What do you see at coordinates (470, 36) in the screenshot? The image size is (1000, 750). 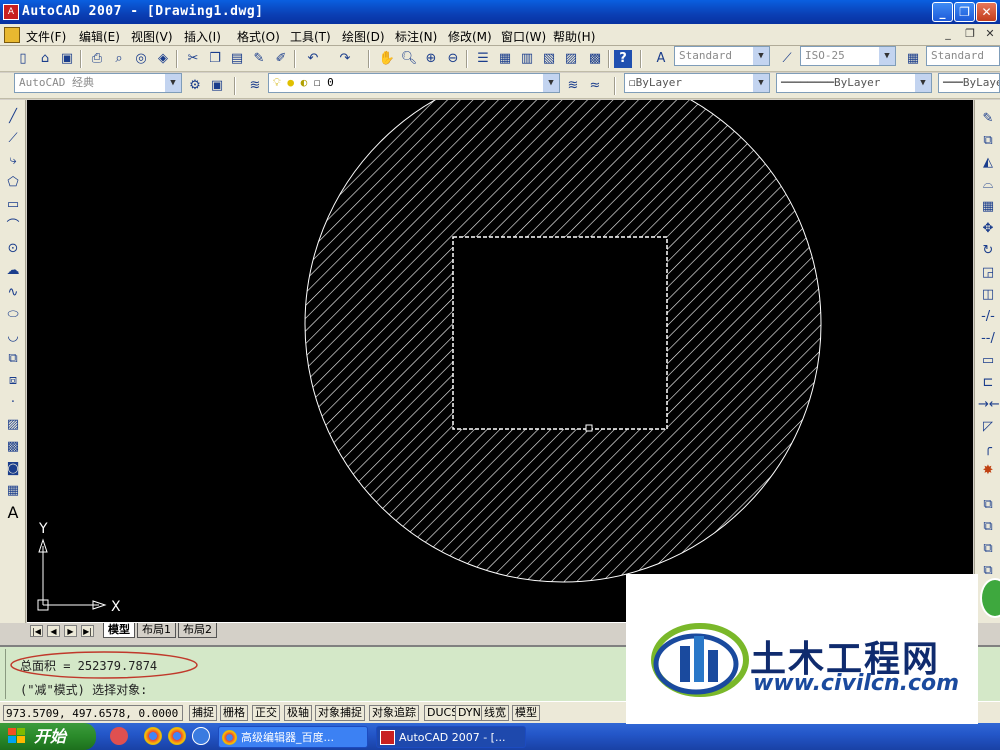 I see `menu-modify: 修改(M)` at bounding box center [470, 36].